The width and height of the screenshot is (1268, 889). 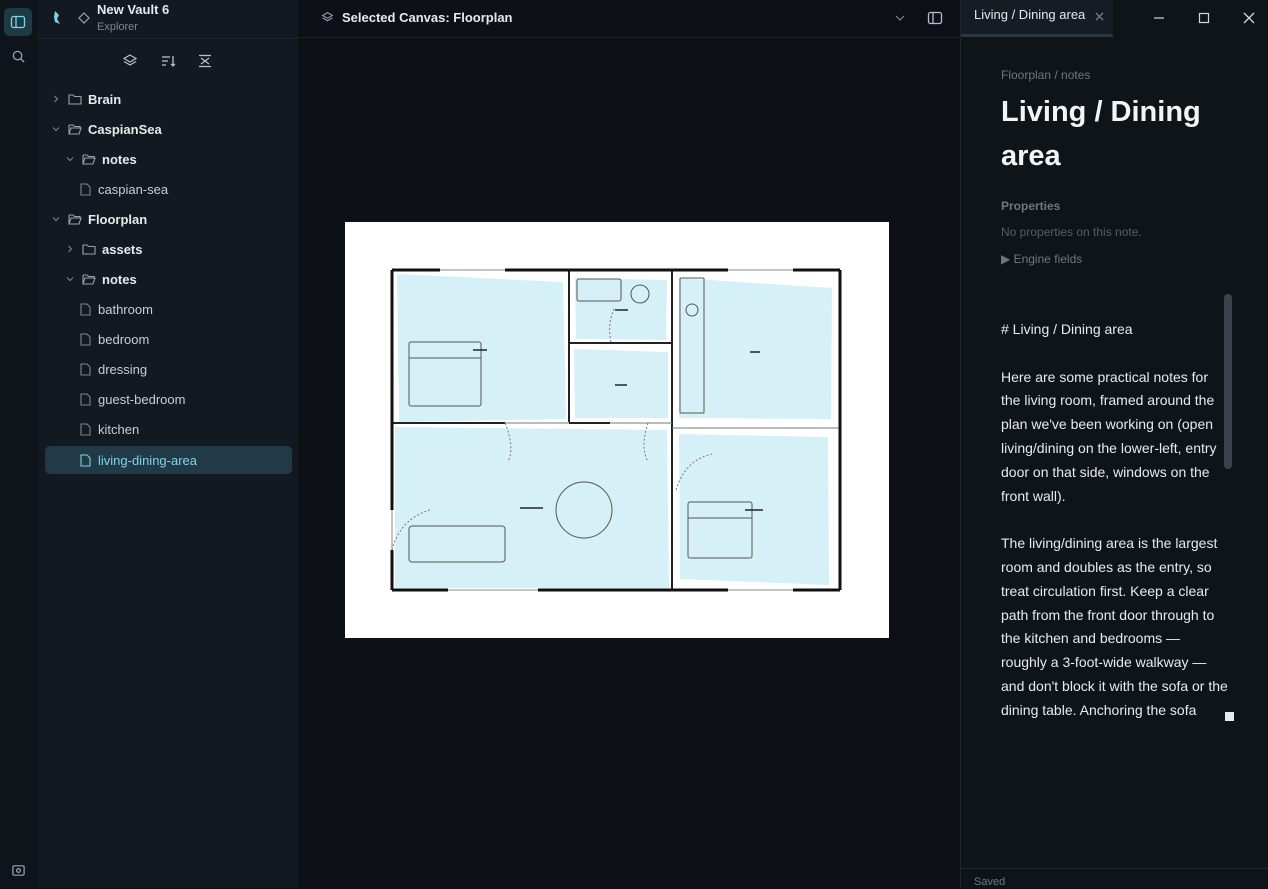 I want to click on tree-label: Floorplan, so click(x=118, y=219).